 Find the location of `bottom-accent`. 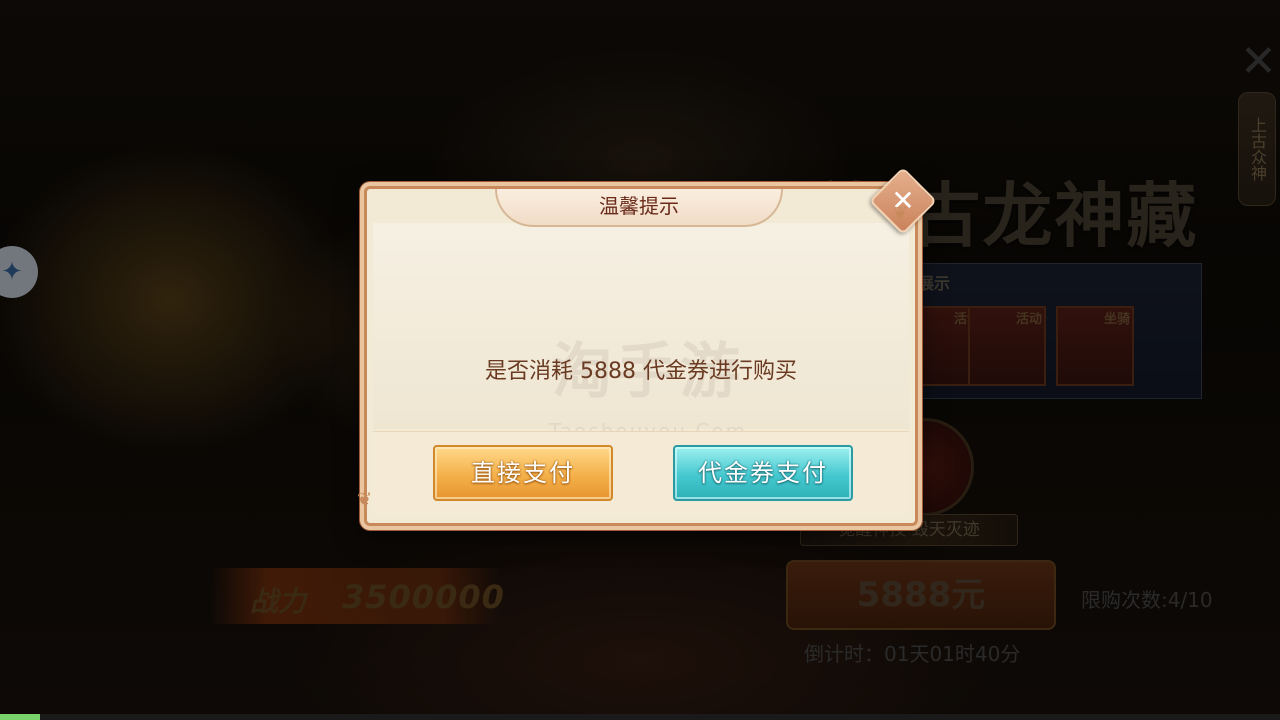

bottom-accent is located at coordinates (20, 717).